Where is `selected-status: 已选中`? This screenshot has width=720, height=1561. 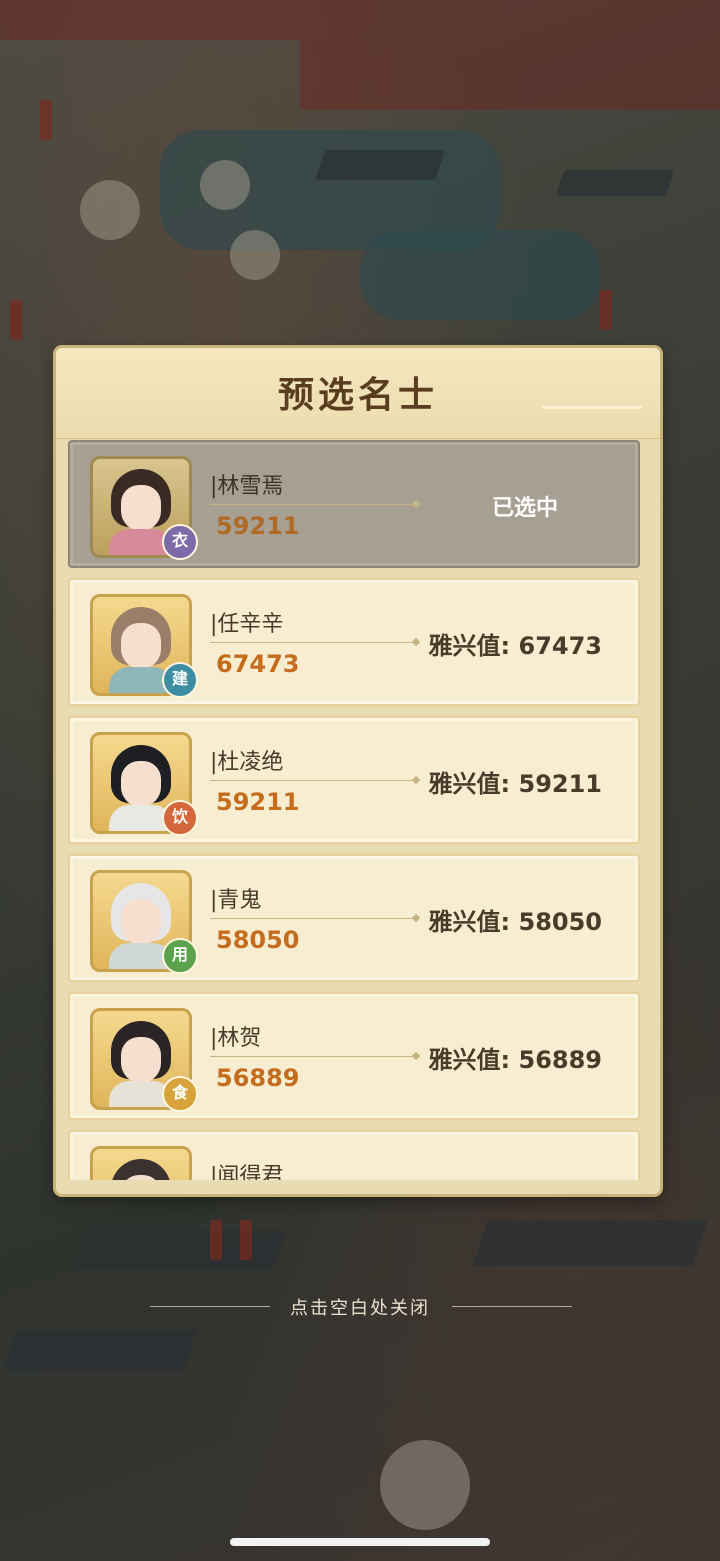 selected-status: 已选中 is located at coordinates (524, 508).